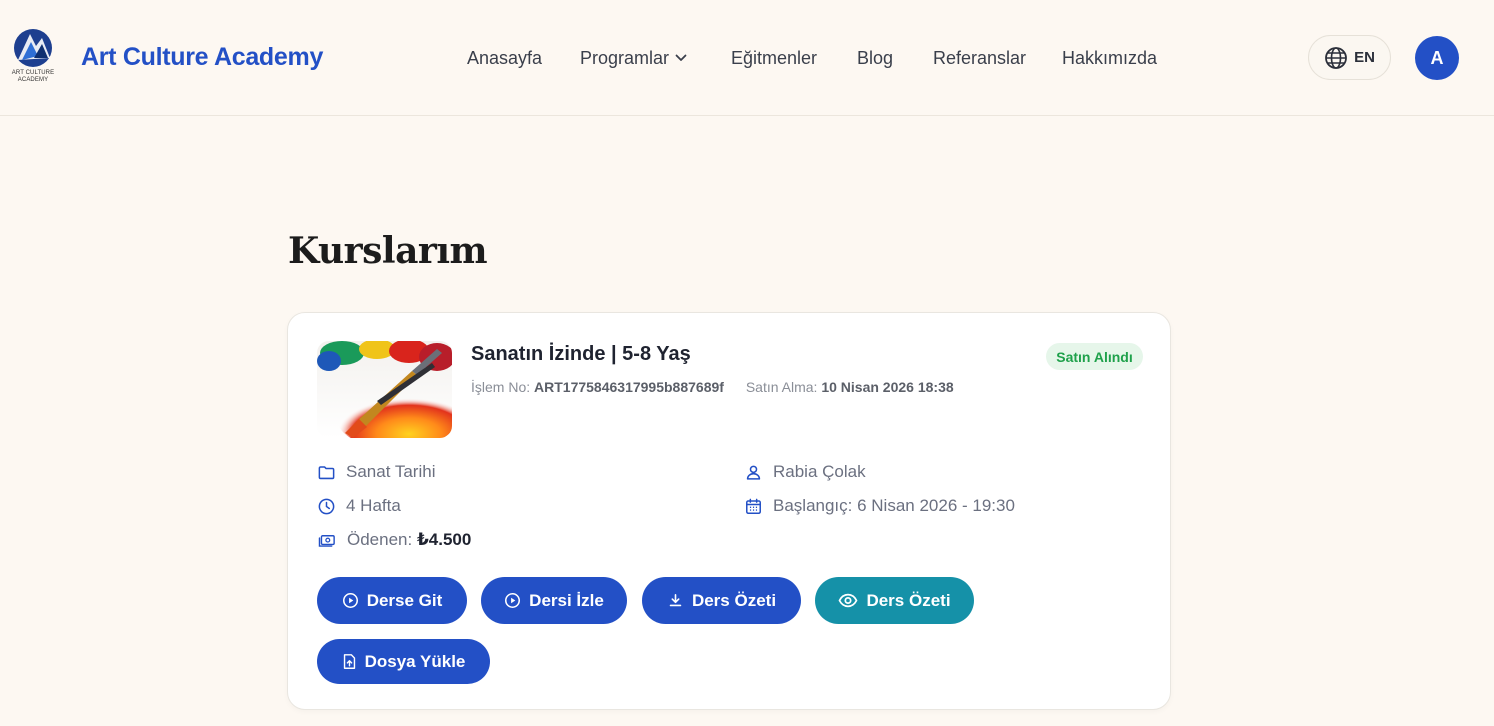 This screenshot has width=1494, height=726. I want to click on info-duration: 4 Hafta, so click(359, 506).